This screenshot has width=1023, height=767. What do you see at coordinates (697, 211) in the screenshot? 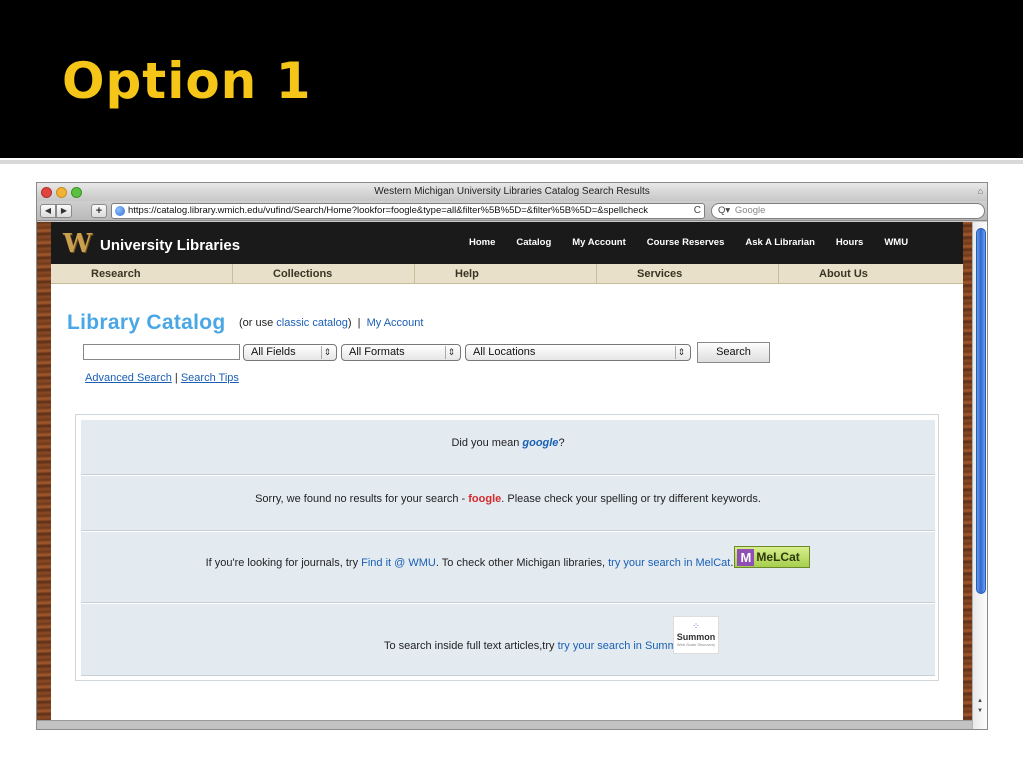
I see `reload-icon: C` at bounding box center [697, 211].